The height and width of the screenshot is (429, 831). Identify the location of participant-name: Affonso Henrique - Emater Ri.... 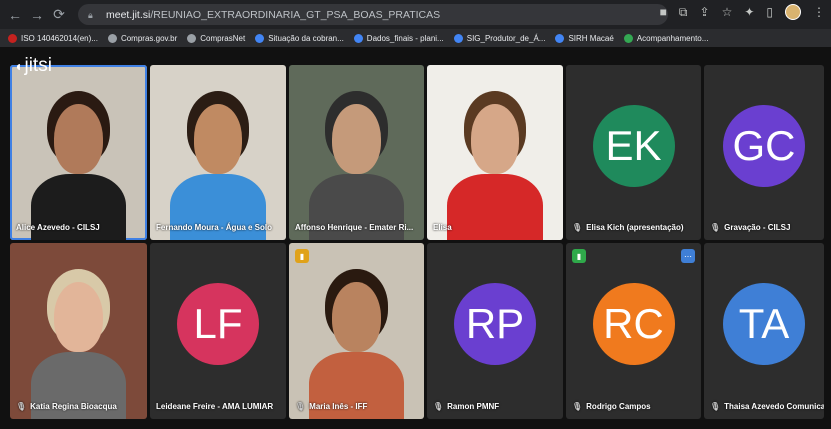
(354, 227).